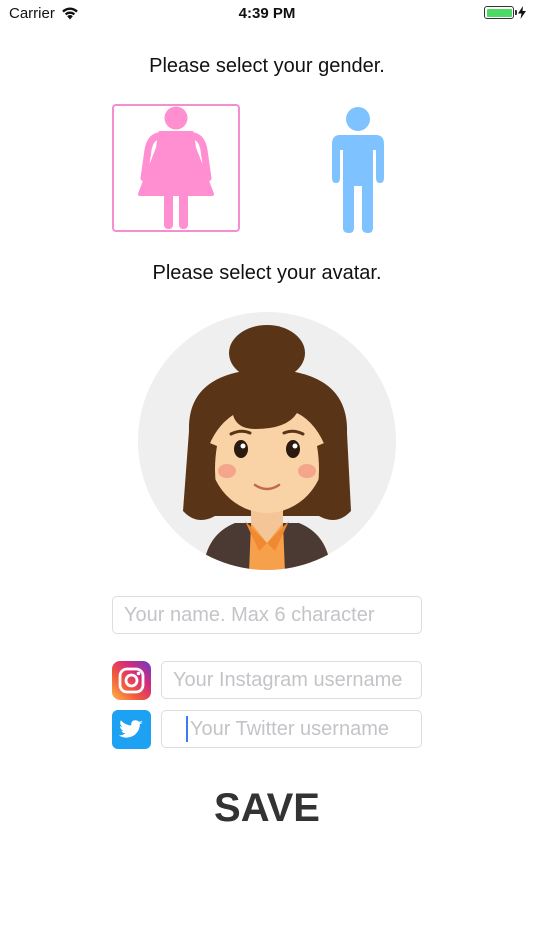 The height and width of the screenshot is (950, 534). Describe the element at coordinates (500, 12) in the screenshot. I see `battery-icon` at that location.